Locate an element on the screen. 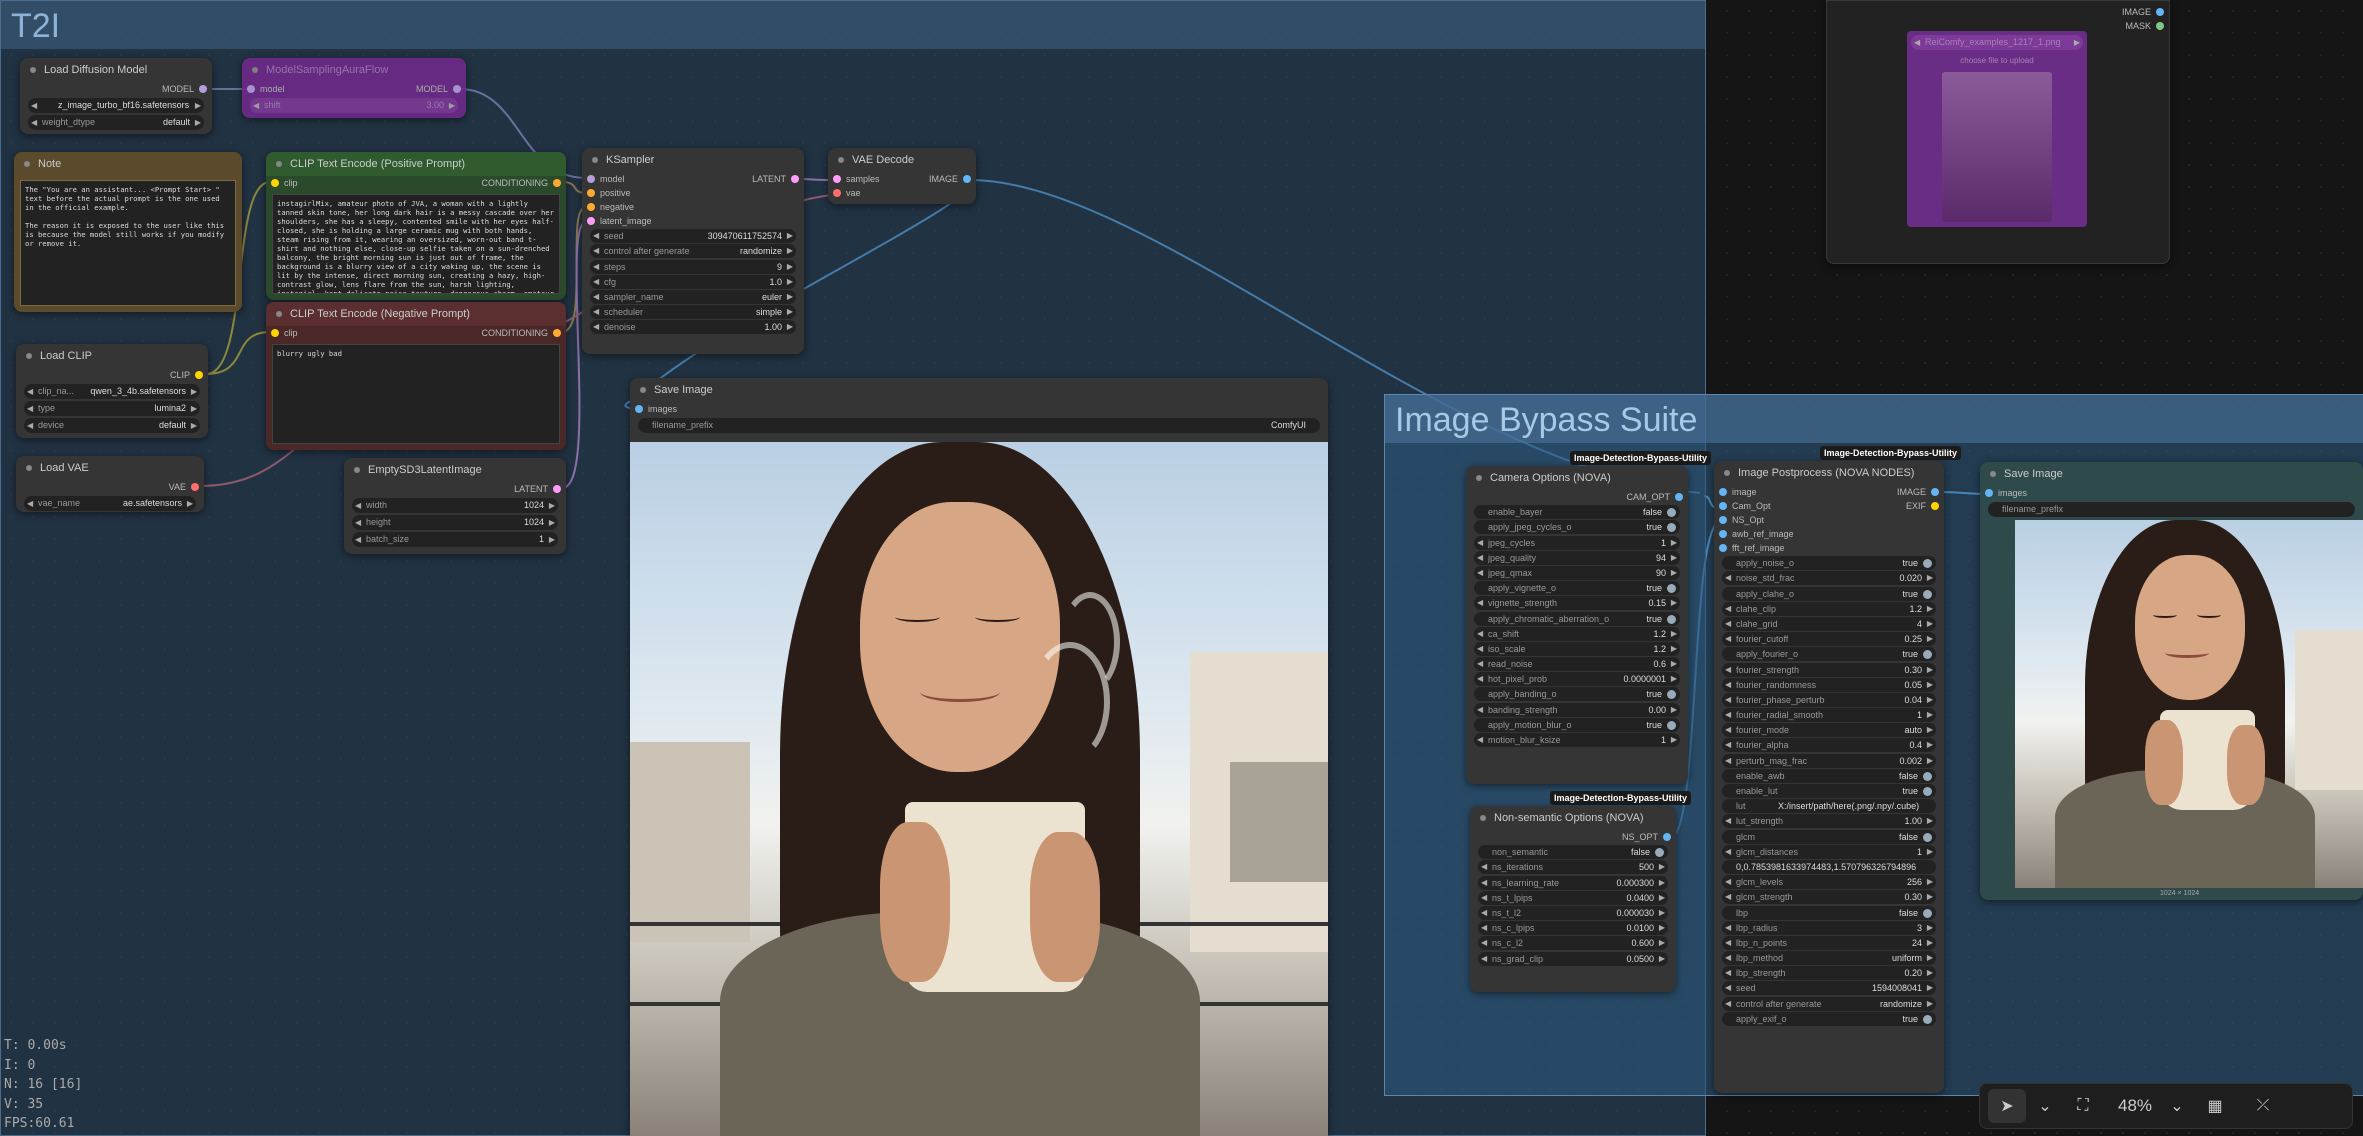 This screenshot has height=1136, width=2363. widget-ns-c-l2: ns_c_l20.600 is located at coordinates (1573, 943).